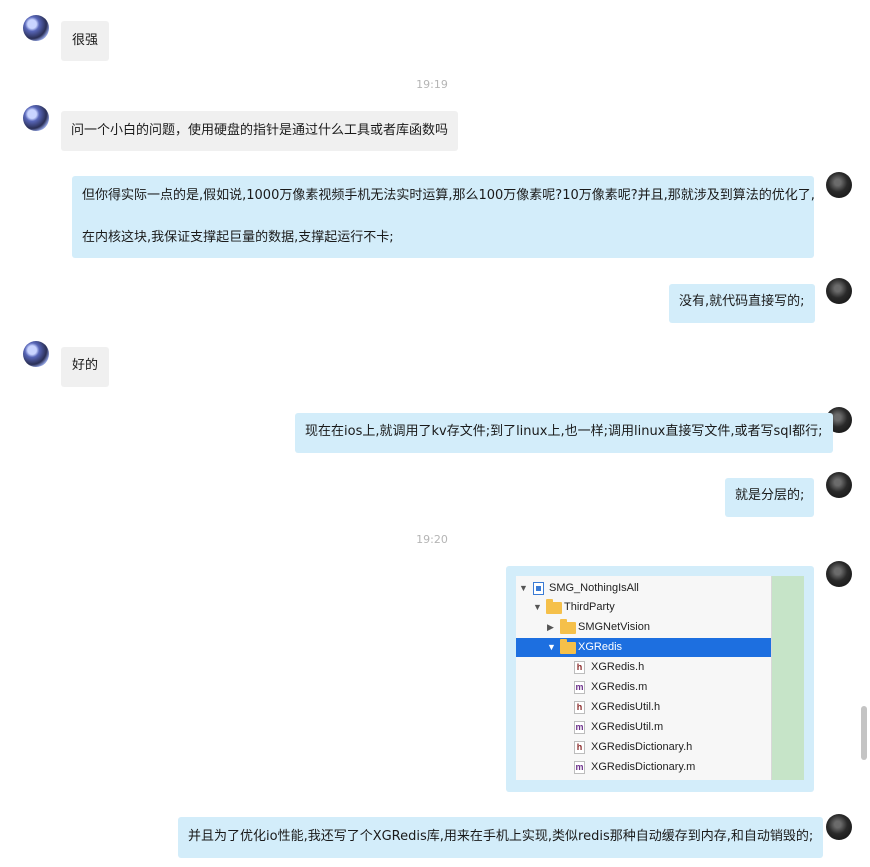 The image size is (870, 867). What do you see at coordinates (626, 707) in the screenshot?
I see `tree-label: XGRedisUtil.h` at bounding box center [626, 707].